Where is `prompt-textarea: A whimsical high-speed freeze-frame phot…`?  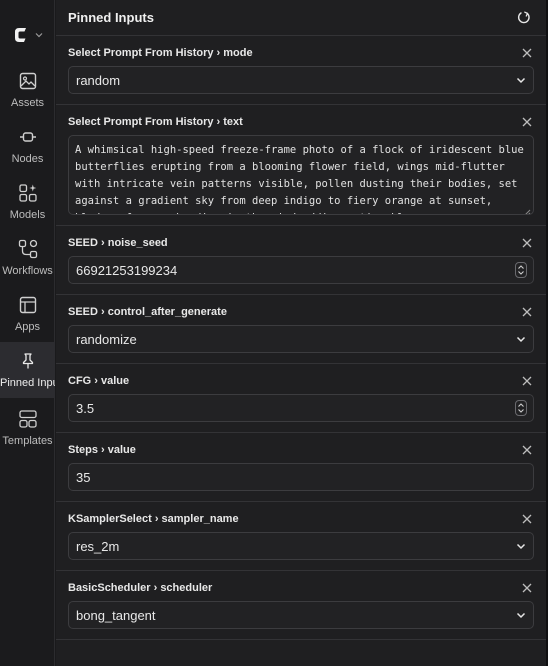 prompt-textarea: A whimsical high-speed freeze-frame phot… is located at coordinates (301, 175).